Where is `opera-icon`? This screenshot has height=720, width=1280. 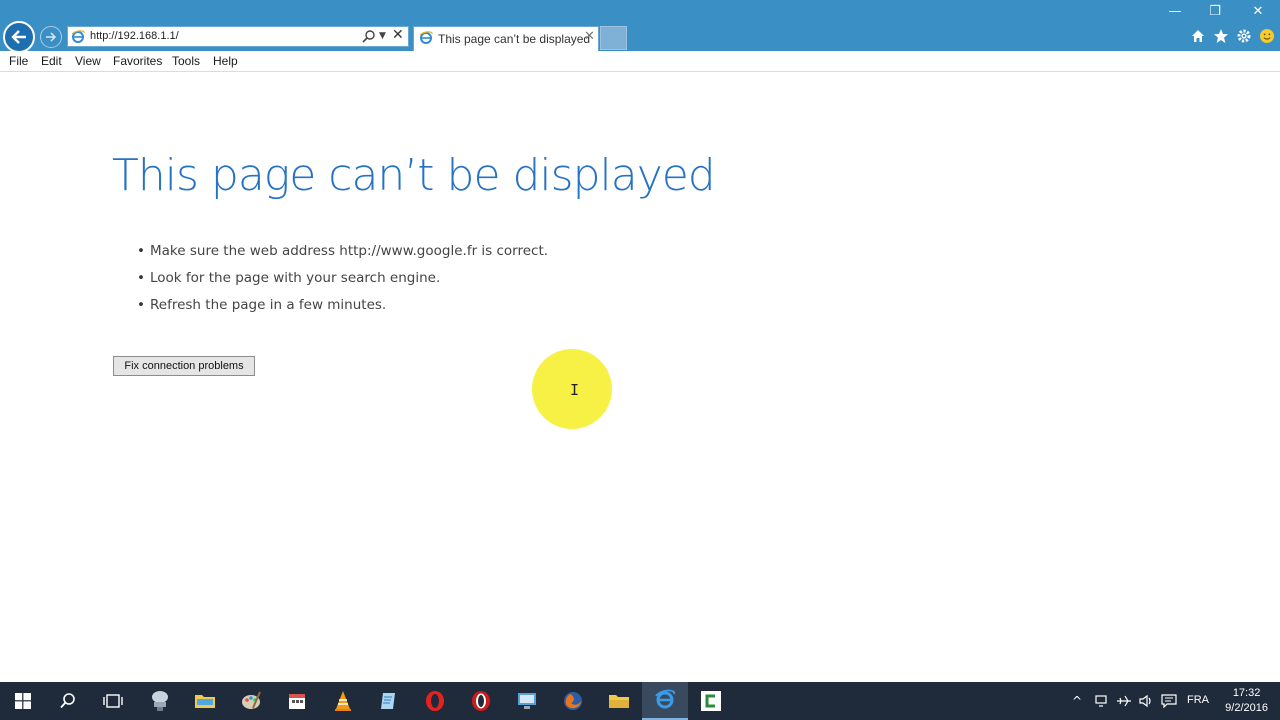 opera-icon is located at coordinates (435, 701).